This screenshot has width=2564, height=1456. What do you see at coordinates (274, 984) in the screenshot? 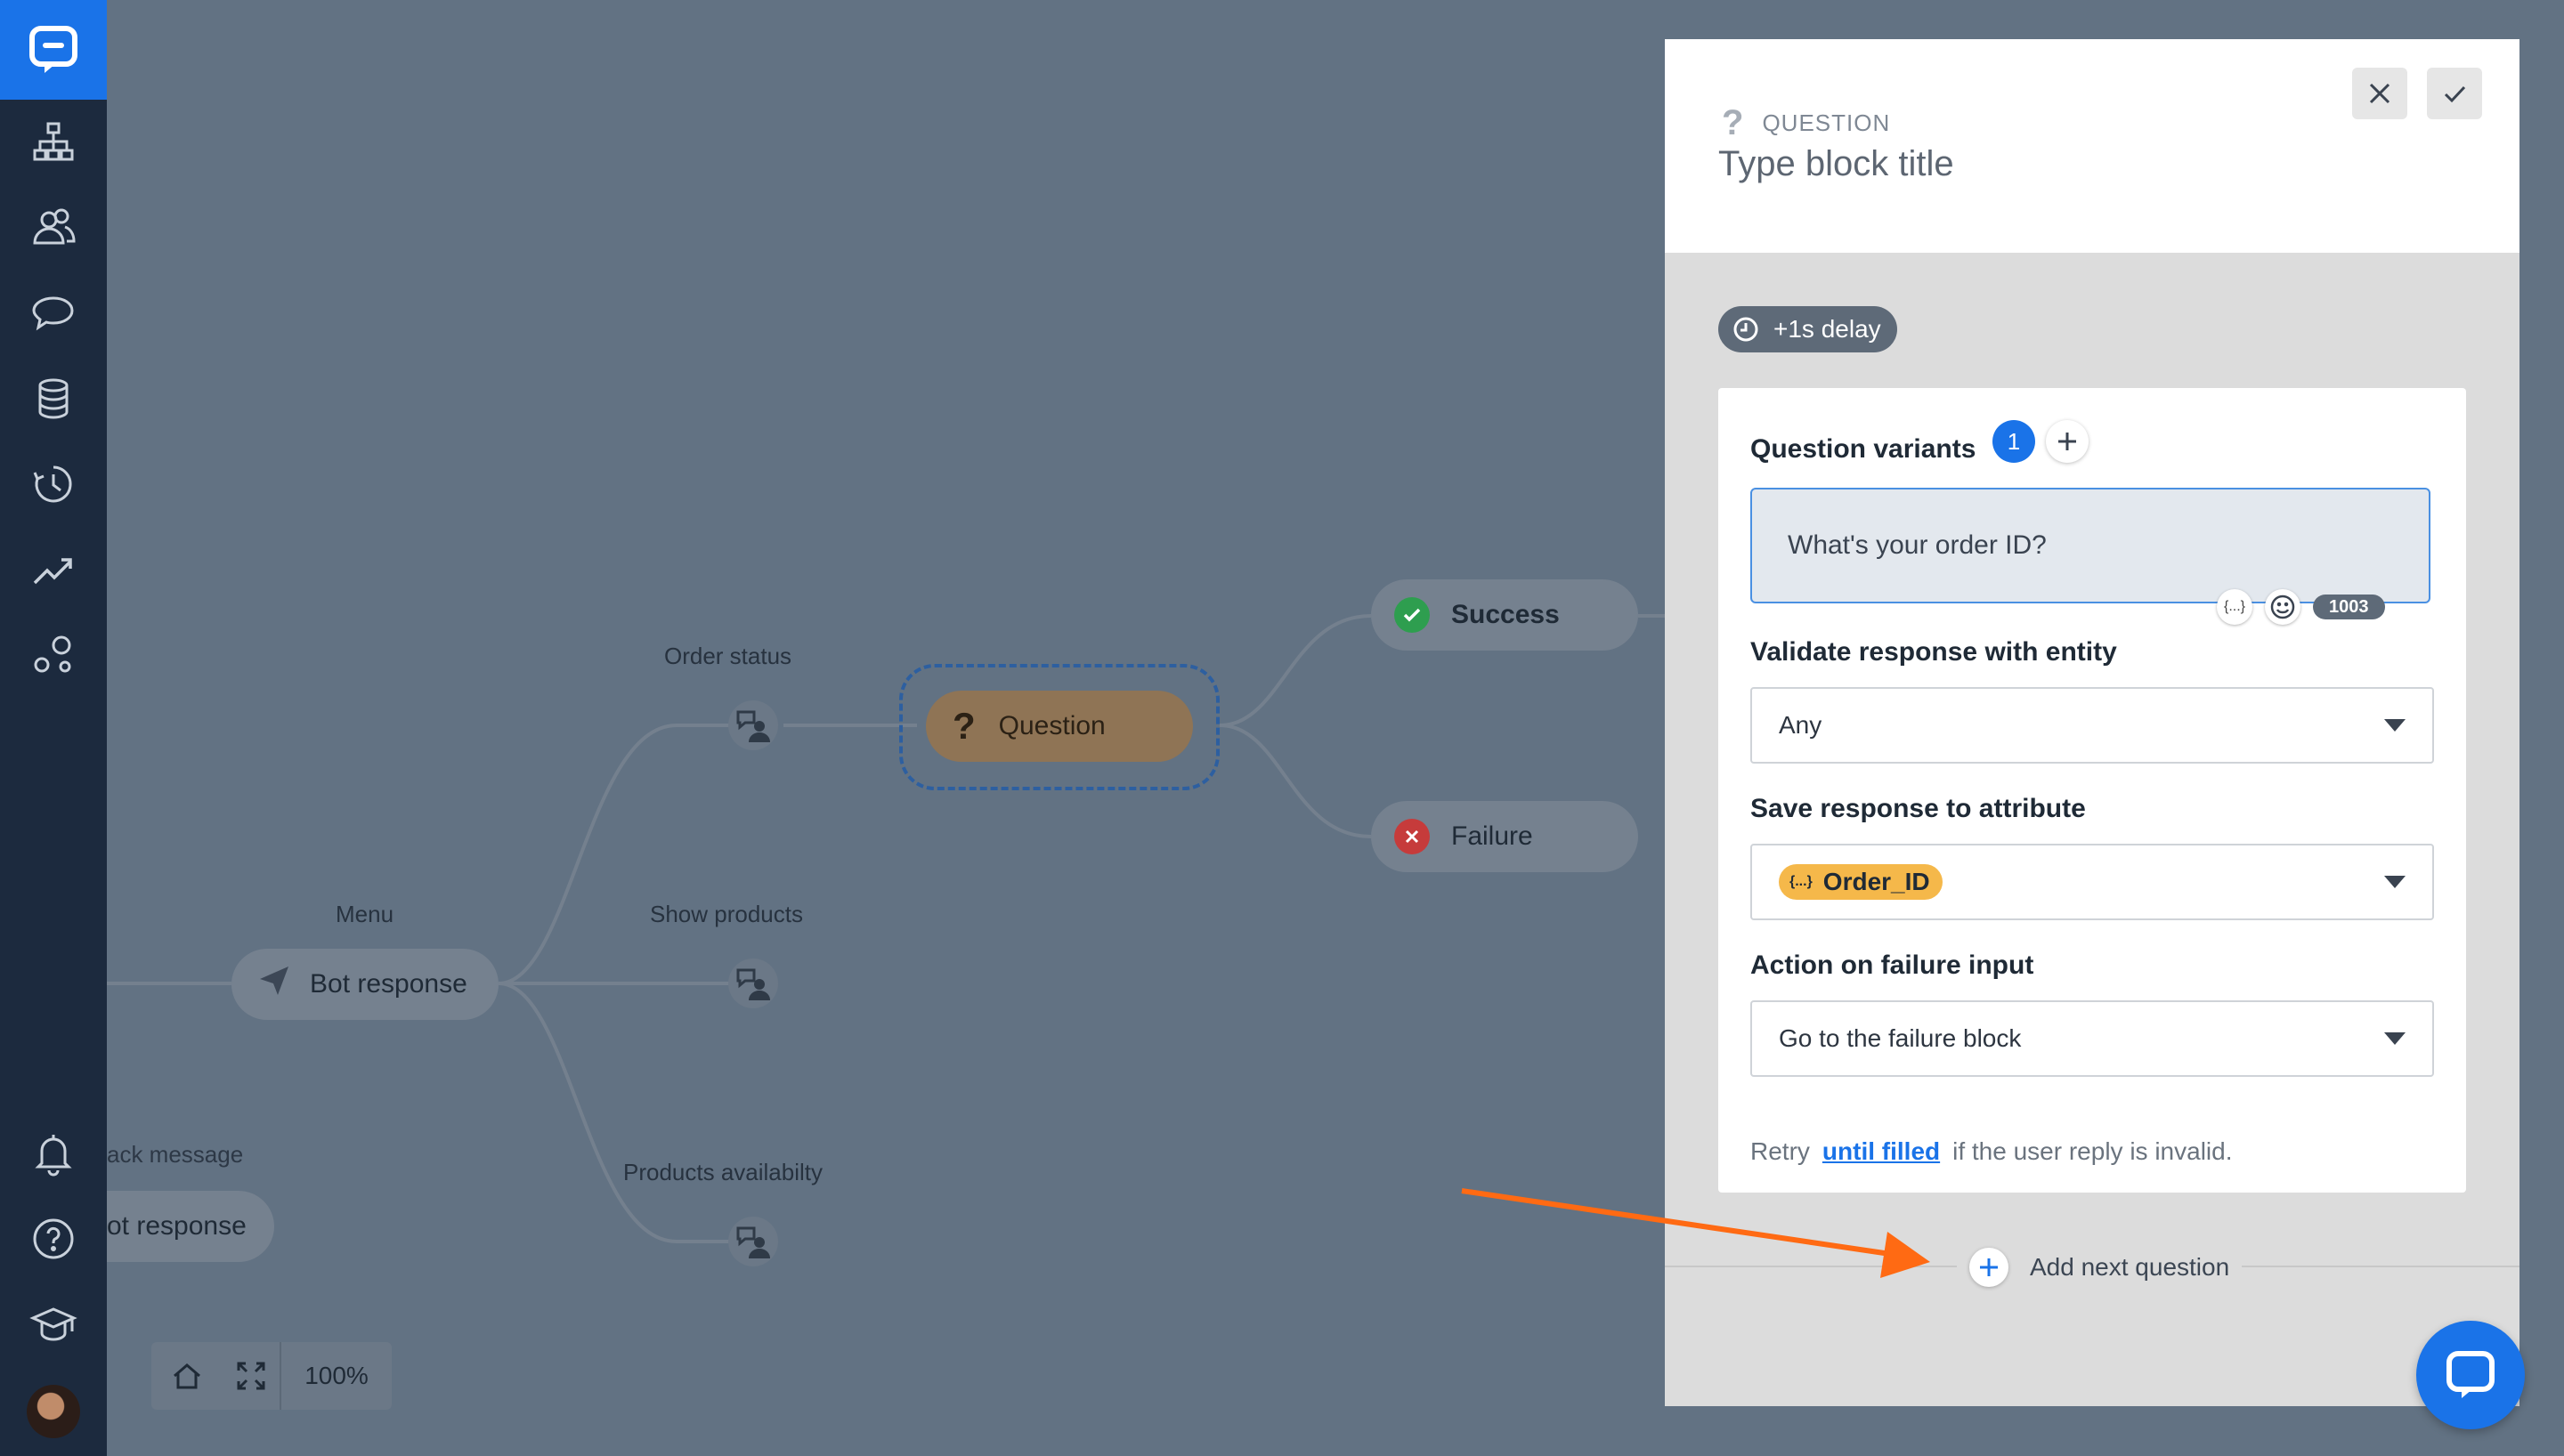
I see `send-icon` at bounding box center [274, 984].